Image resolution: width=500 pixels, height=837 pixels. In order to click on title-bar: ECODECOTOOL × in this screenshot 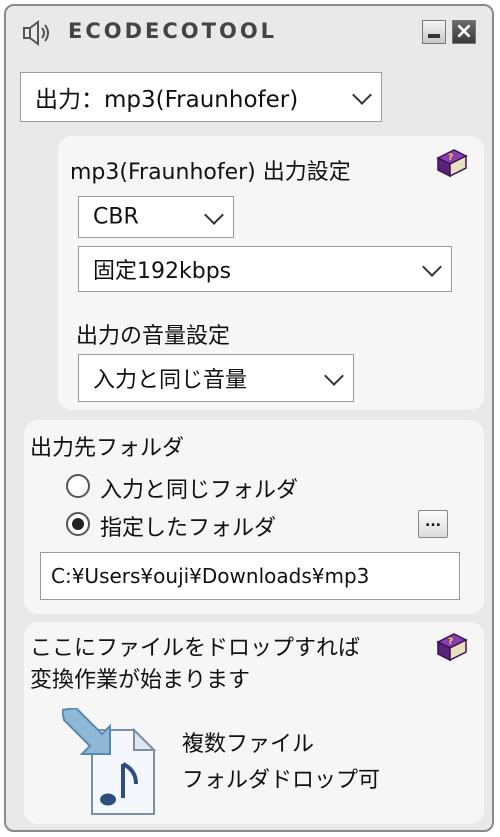, I will do `click(249, 28)`.